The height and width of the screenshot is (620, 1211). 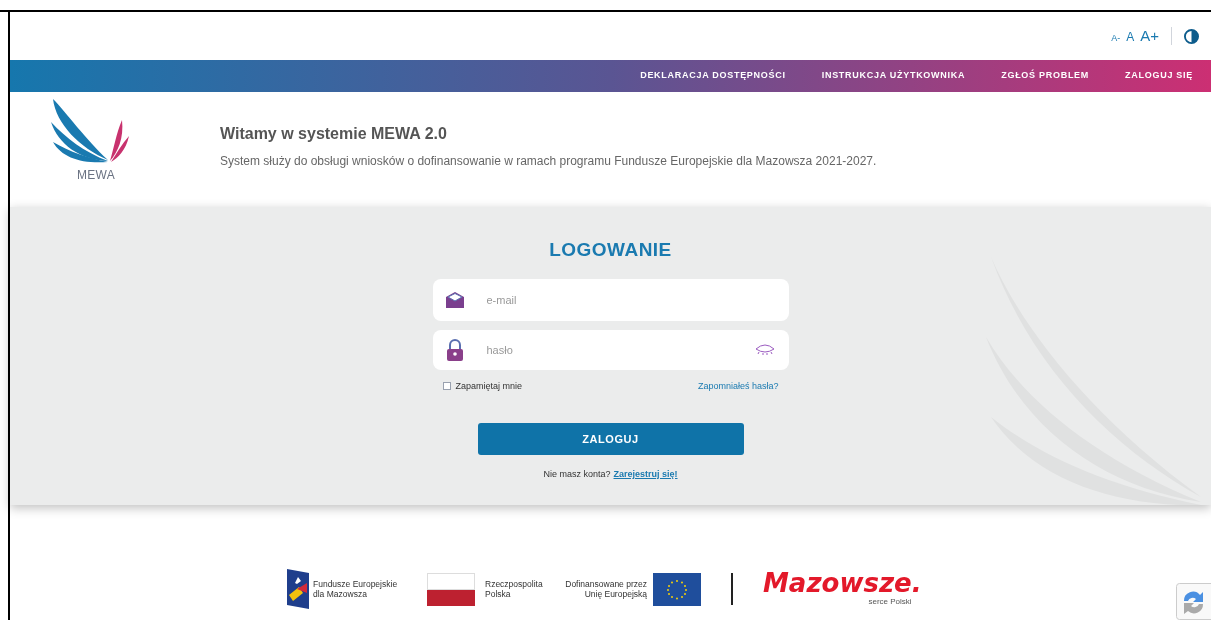 What do you see at coordinates (446, 386) in the screenshot?
I see `remember-checkbox` at bounding box center [446, 386].